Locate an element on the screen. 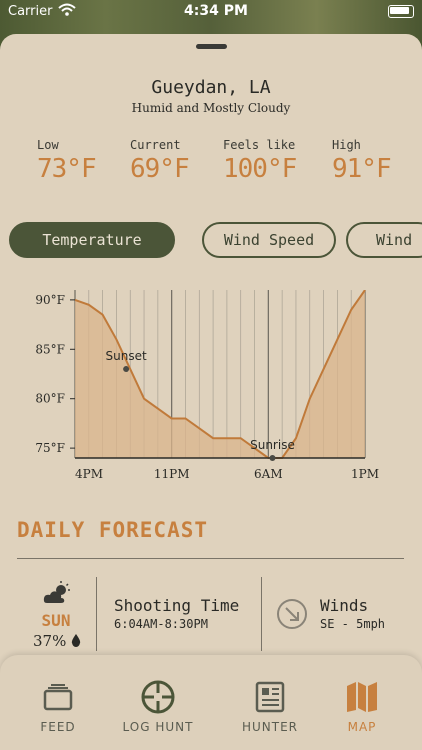  temp-label: Current is located at coordinates (155, 145).